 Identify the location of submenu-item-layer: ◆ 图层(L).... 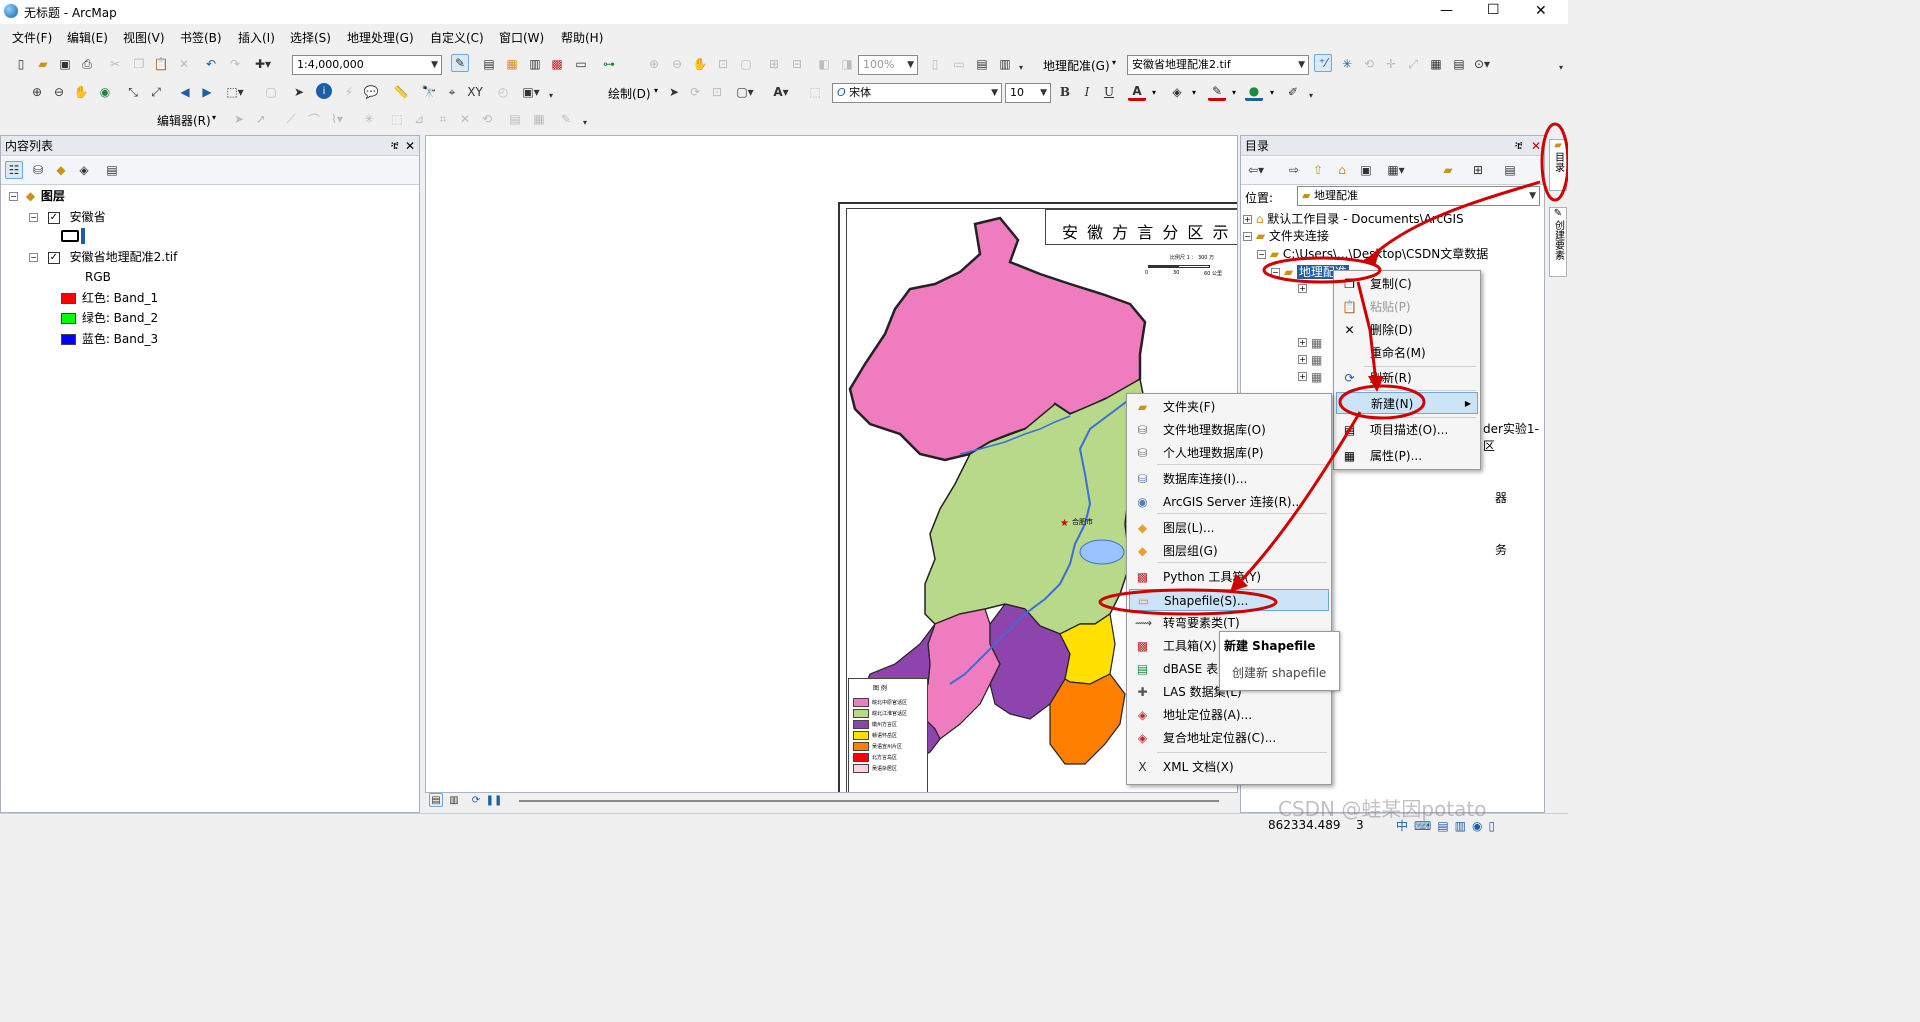
(1229, 528).